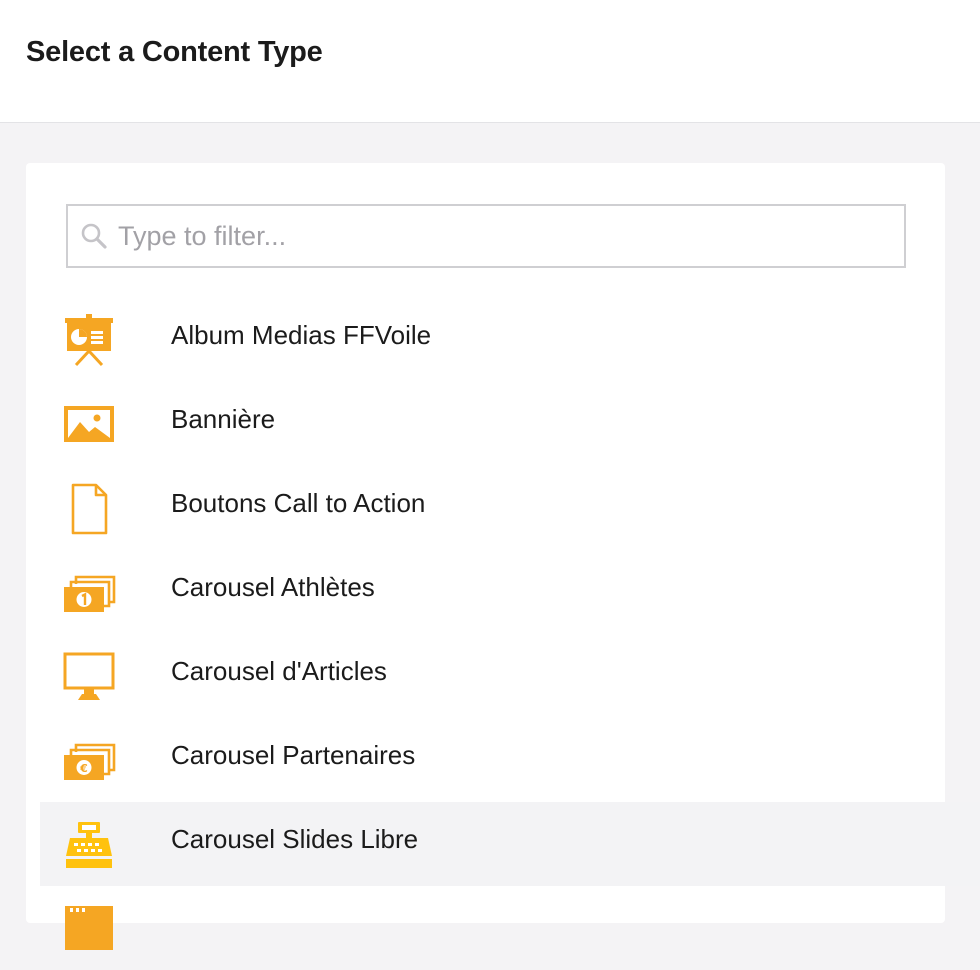 Image resolution: width=980 pixels, height=970 pixels. What do you see at coordinates (223, 419) in the screenshot?
I see `item-label: Bannière` at bounding box center [223, 419].